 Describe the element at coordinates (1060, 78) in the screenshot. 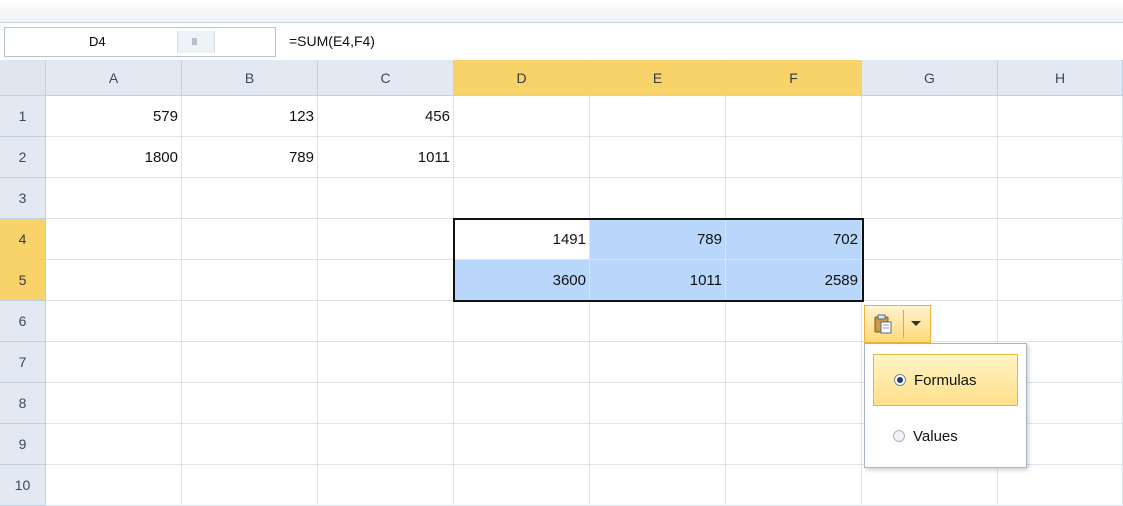

I see `column-header-h: H` at that location.